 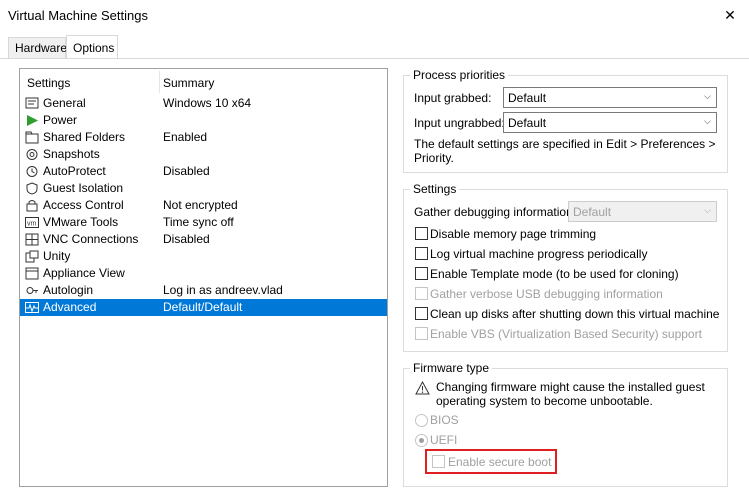 What do you see at coordinates (203, 103) in the screenshot?
I see `list-item: General Windows 10 x64` at bounding box center [203, 103].